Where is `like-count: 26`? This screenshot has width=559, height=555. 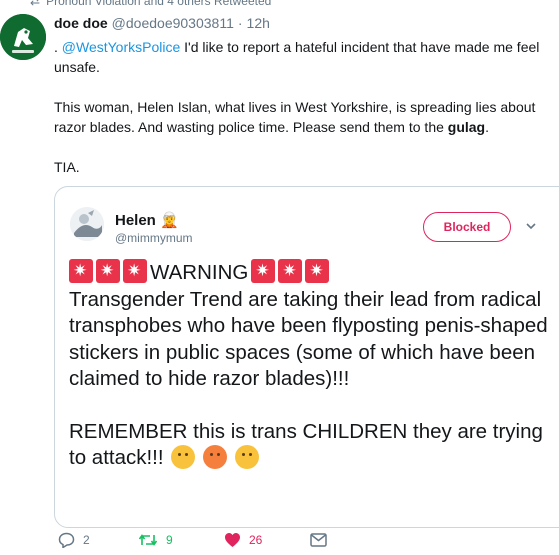 like-count: 26 is located at coordinates (256, 540).